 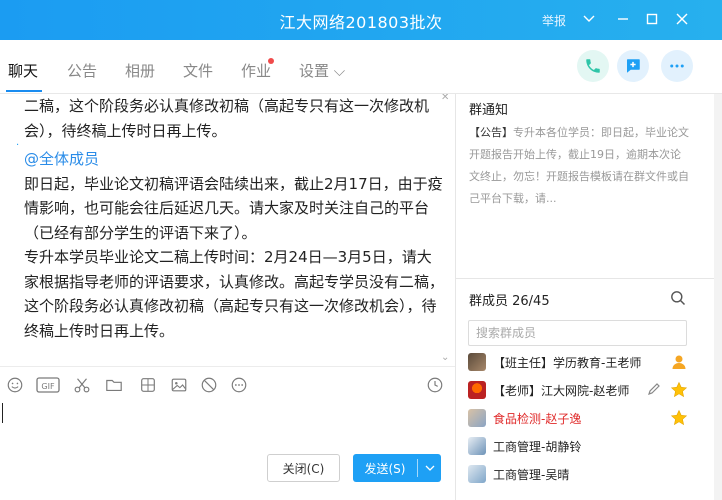 I want to click on more-button, so click(x=677, y=66).